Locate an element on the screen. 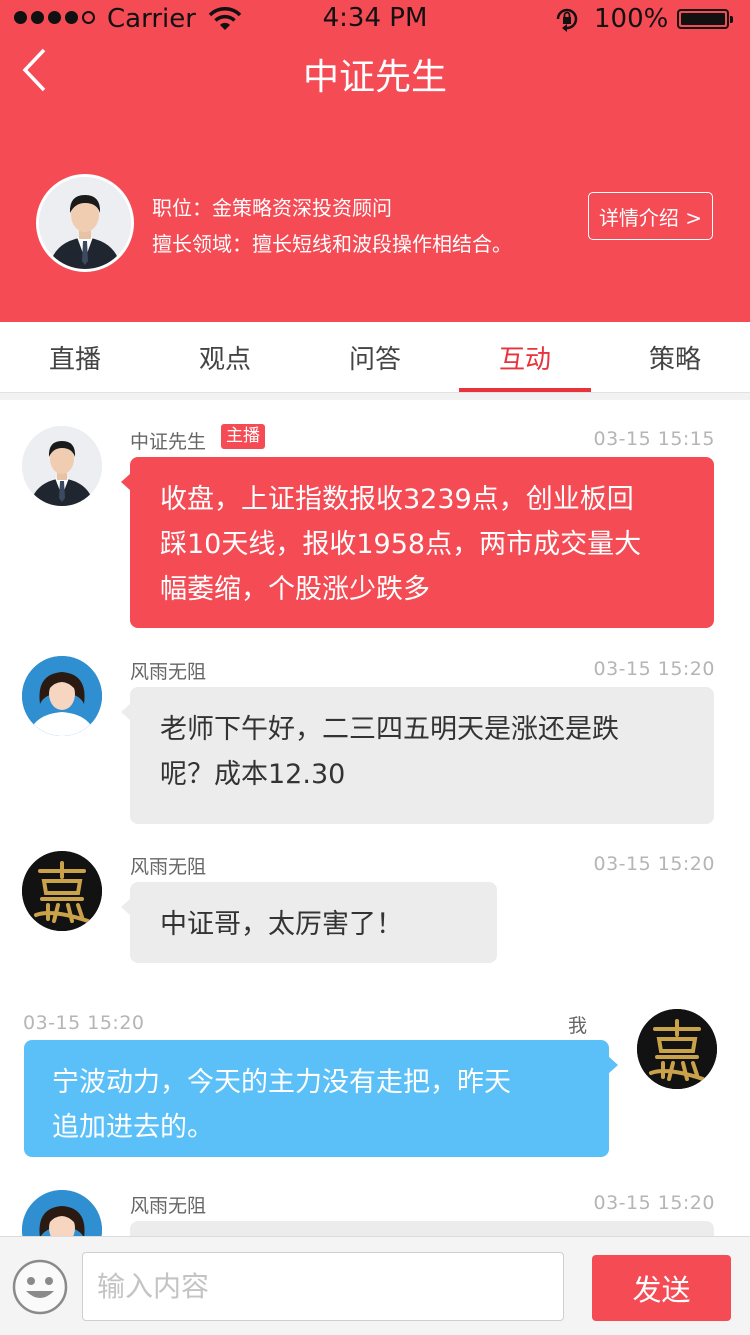  tab-viewpoint: 观点 is located at coordinates (225, 357).